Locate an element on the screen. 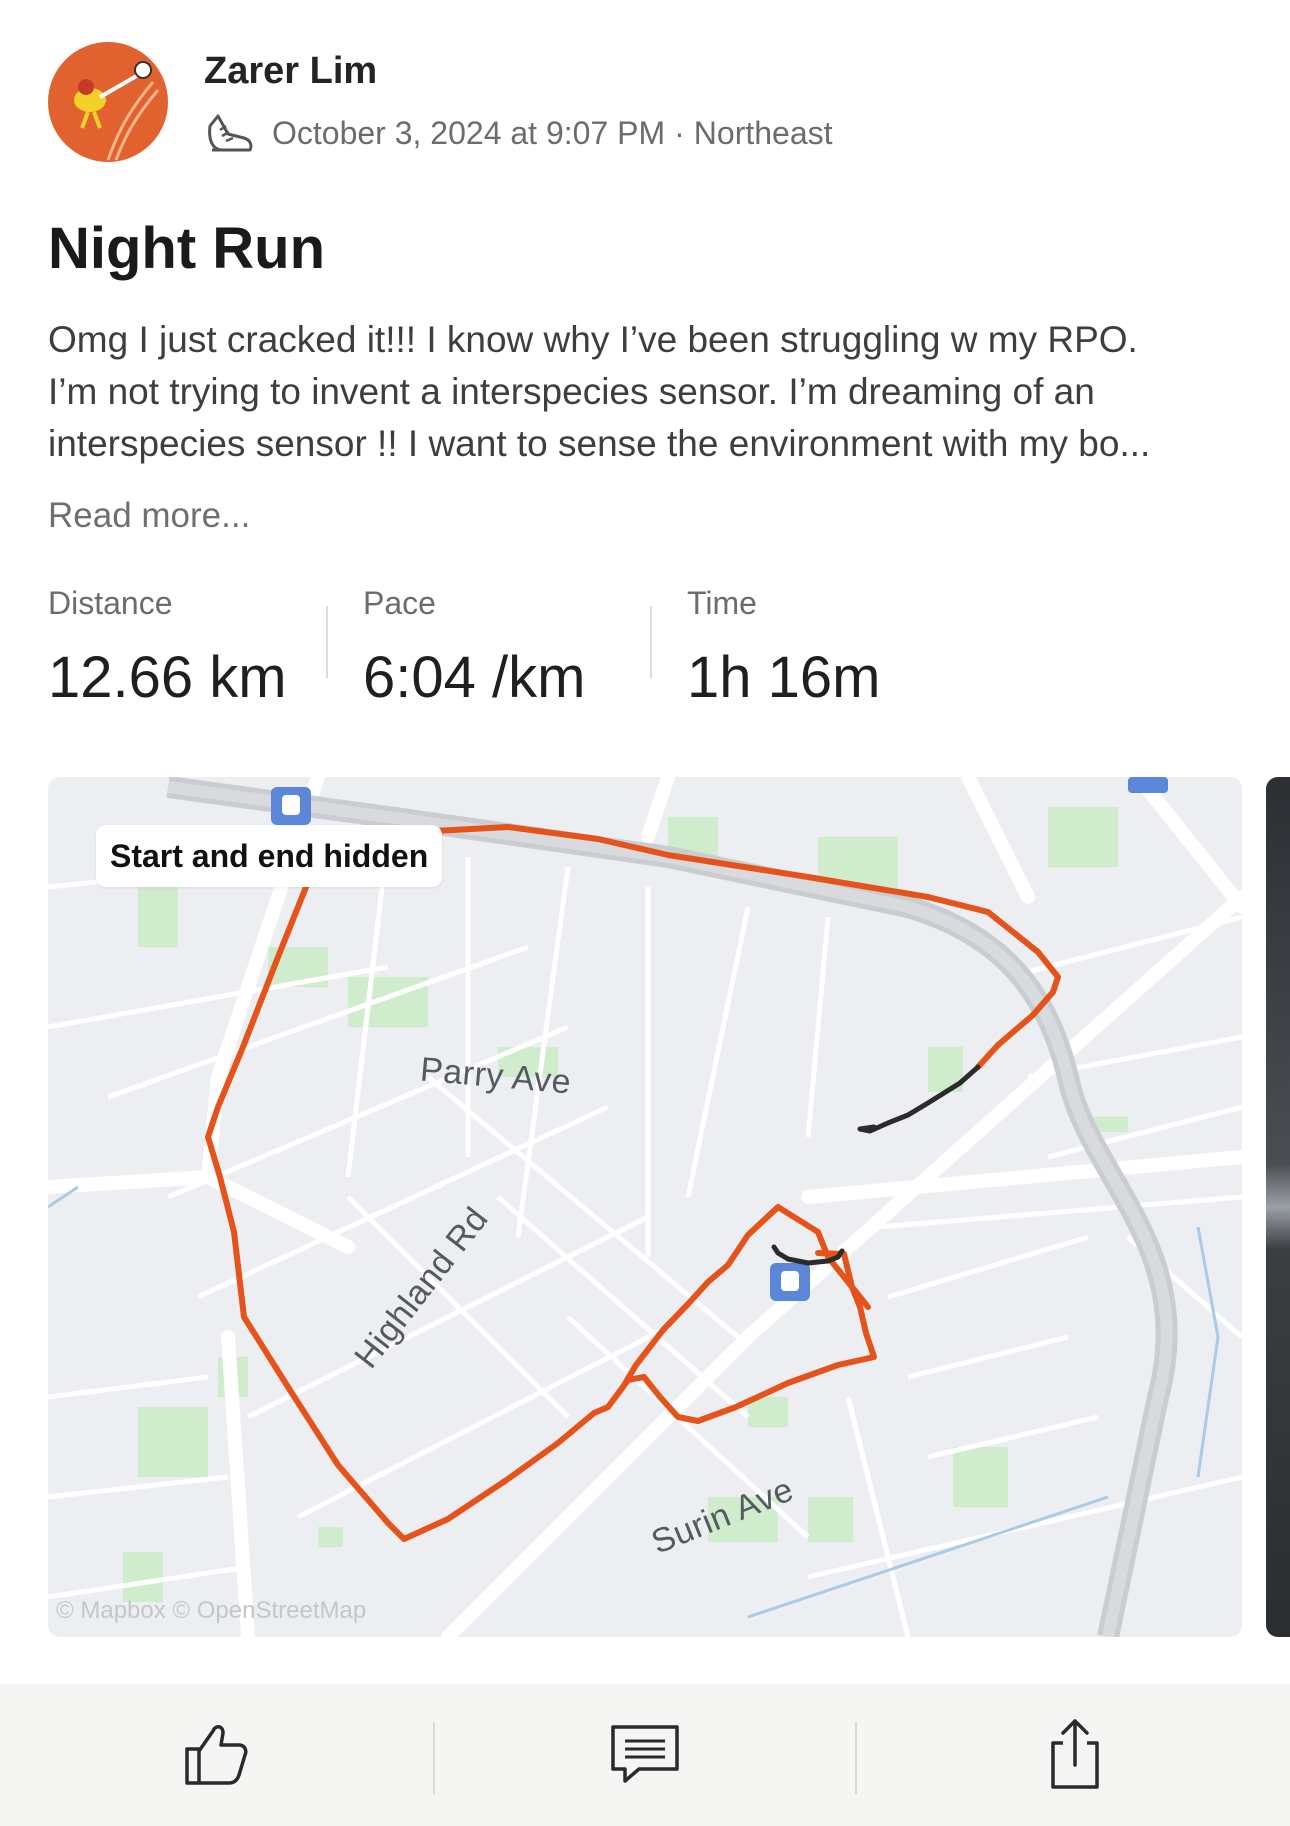  stat-distance-value: 12.66 km is located at coordinates (167, 677).